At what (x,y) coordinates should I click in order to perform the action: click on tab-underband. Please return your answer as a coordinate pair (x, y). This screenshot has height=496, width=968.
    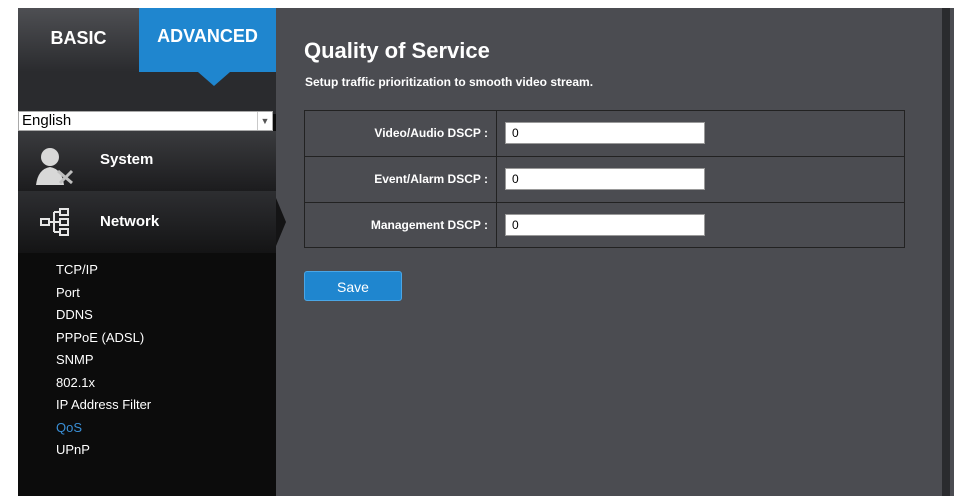
    Looking at the image, I should click on (147, 93).